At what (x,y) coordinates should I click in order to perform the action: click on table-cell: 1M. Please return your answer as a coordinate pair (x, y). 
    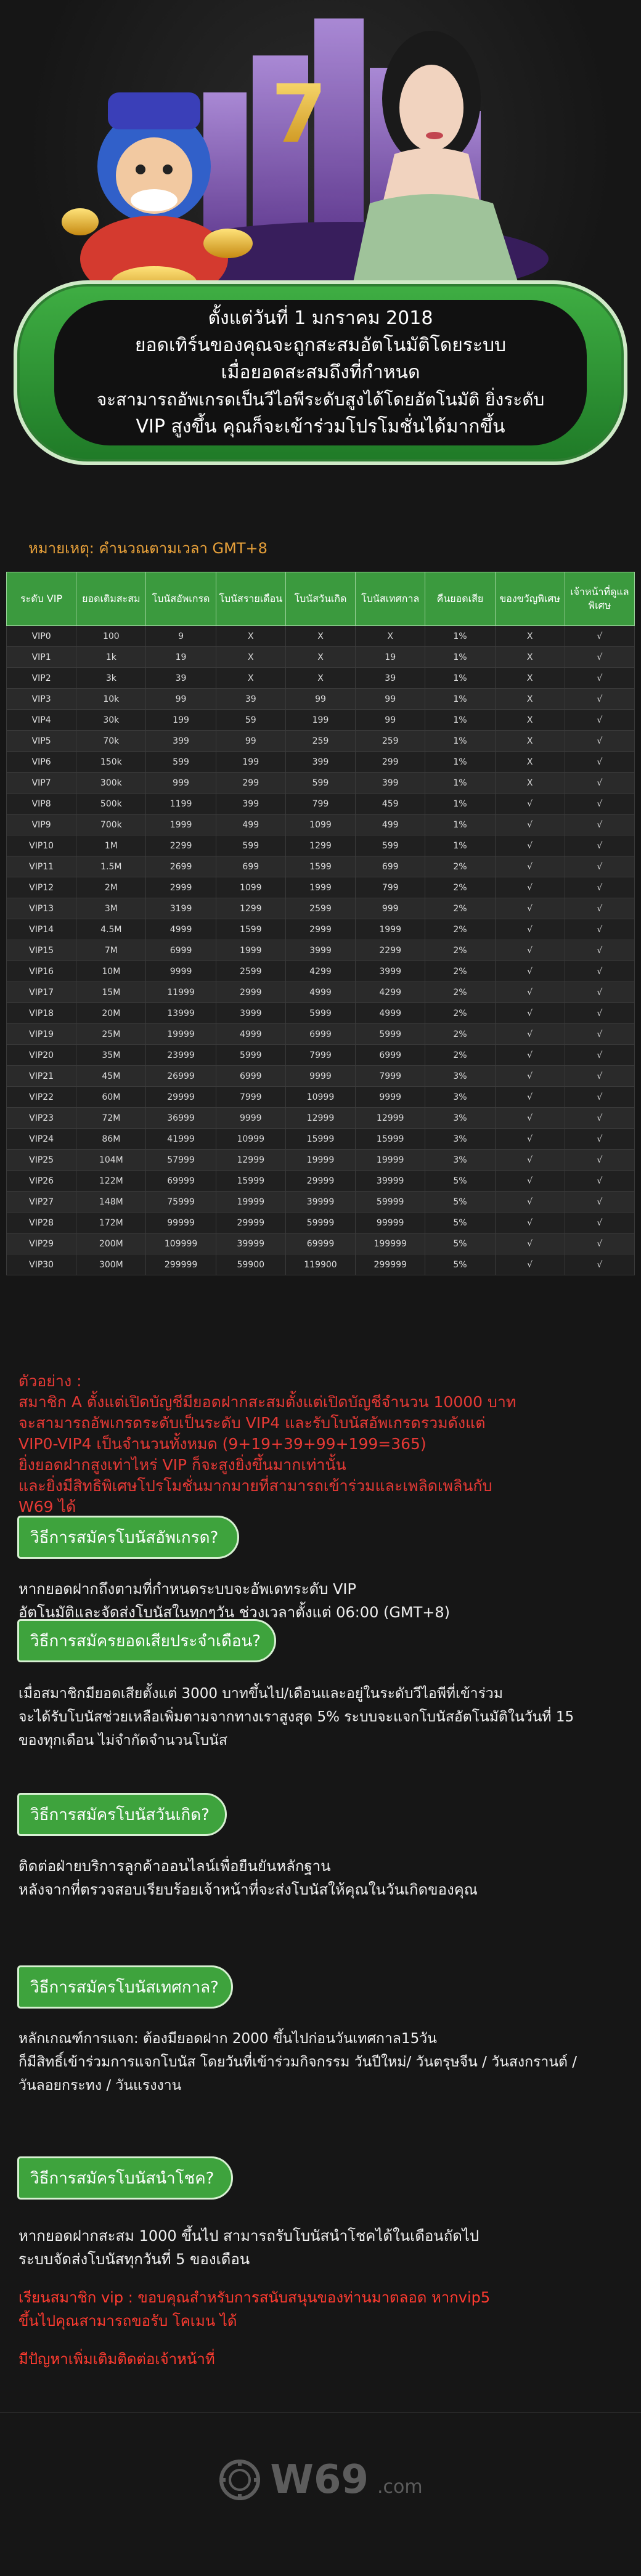
    Looking at the image, I should click on (111, 845).